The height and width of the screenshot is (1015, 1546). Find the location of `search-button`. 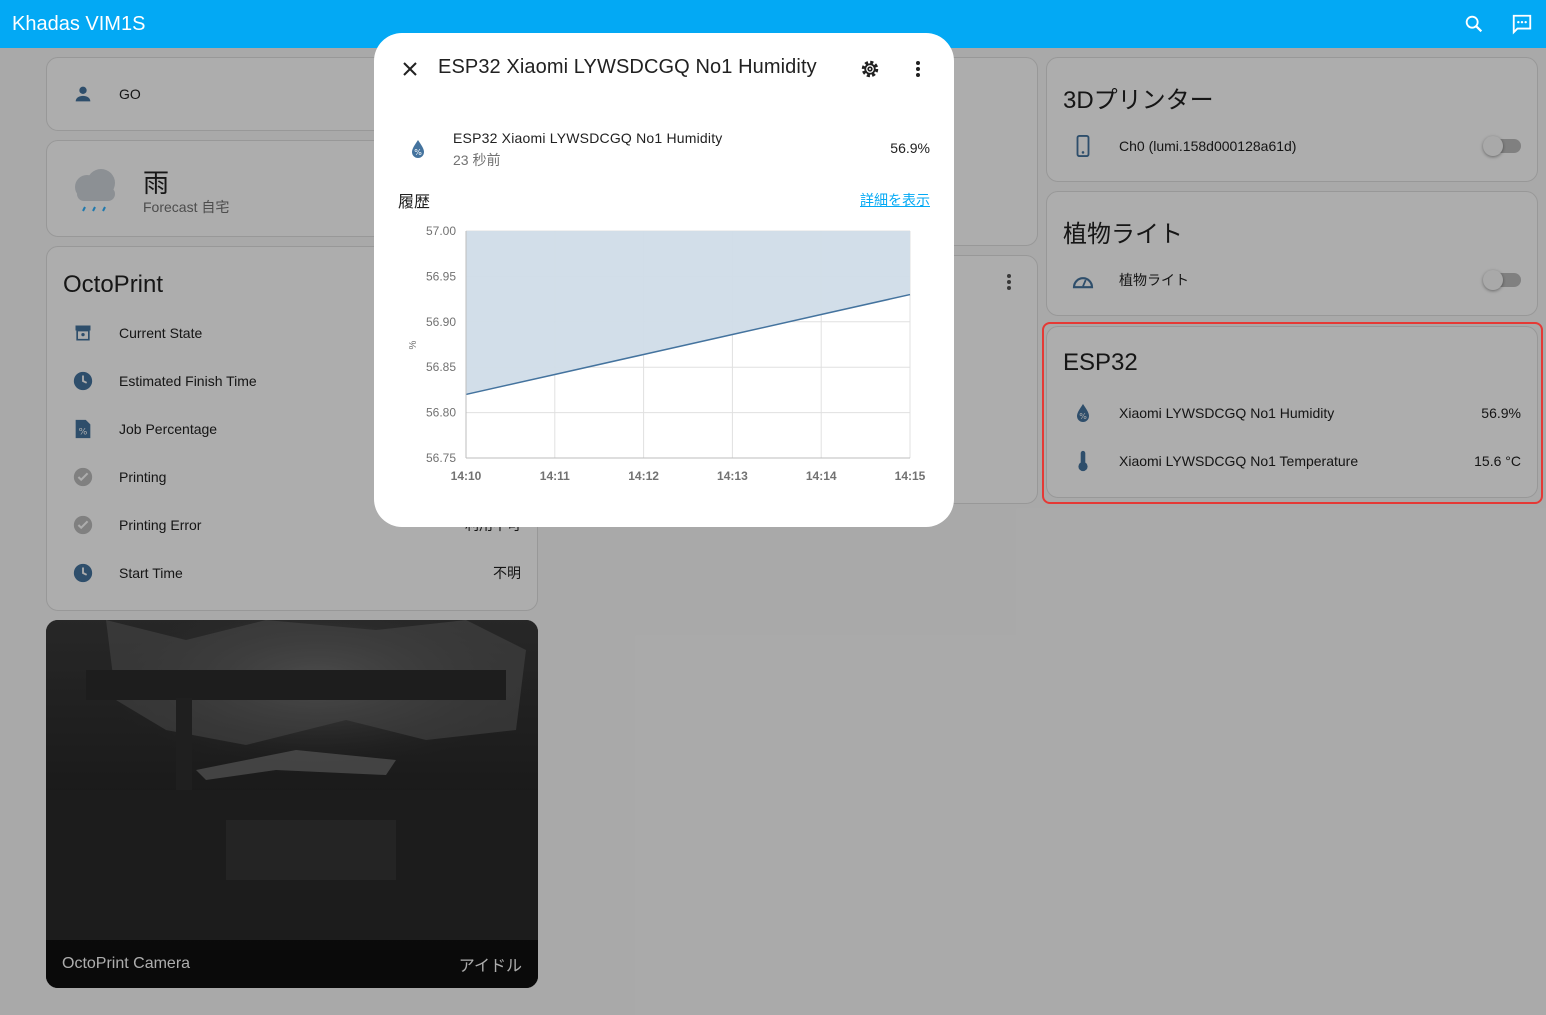

search-button is located at coordinates (1474, 24).